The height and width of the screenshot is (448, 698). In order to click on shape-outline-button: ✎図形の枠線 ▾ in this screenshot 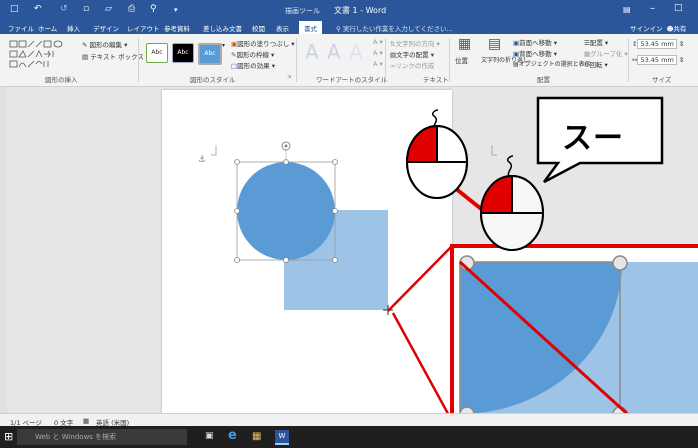, I will do `click(252, 54)`.